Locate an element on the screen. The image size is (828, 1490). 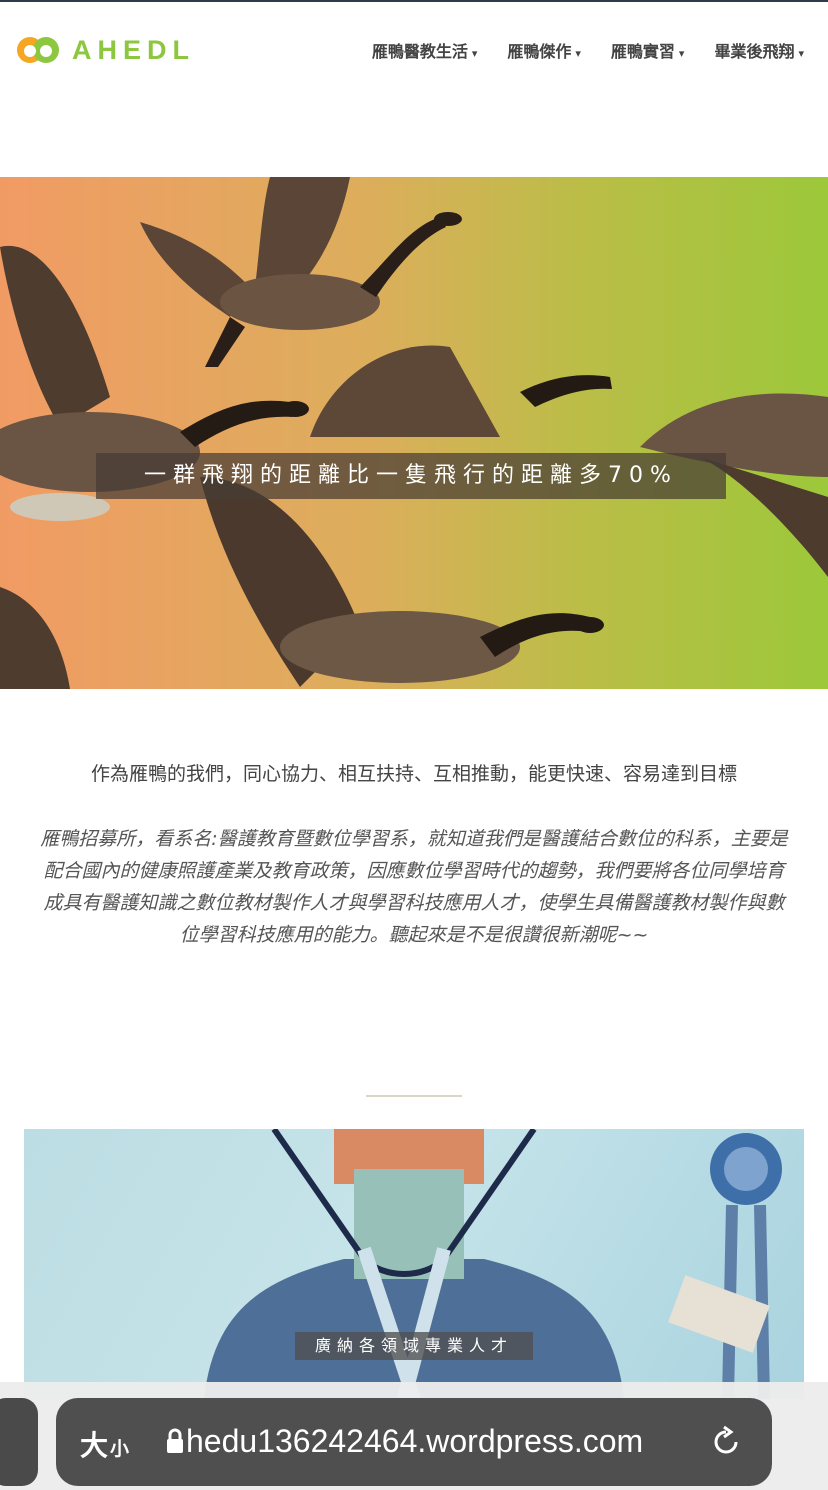
nav-label: 畢業後飛翔 is located at coordinates (754, 51).